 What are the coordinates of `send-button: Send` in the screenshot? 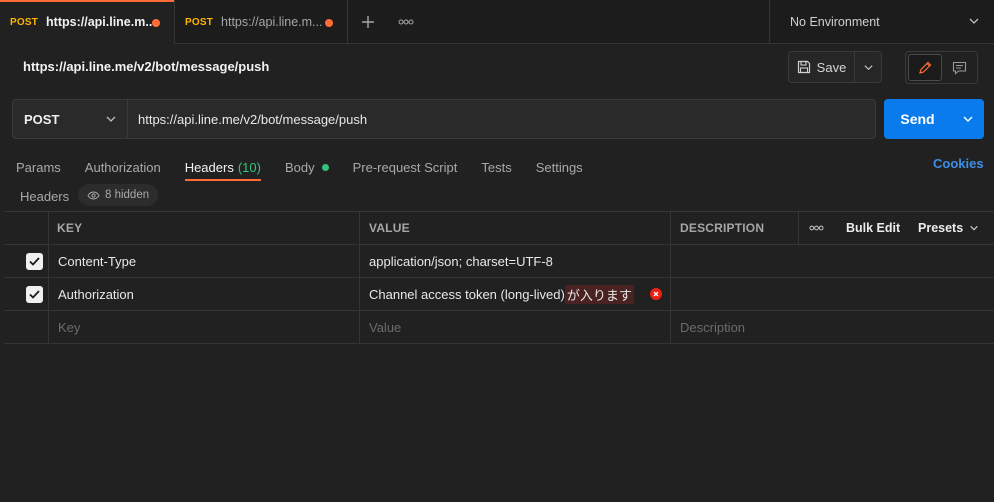 It's located at (917, 119).